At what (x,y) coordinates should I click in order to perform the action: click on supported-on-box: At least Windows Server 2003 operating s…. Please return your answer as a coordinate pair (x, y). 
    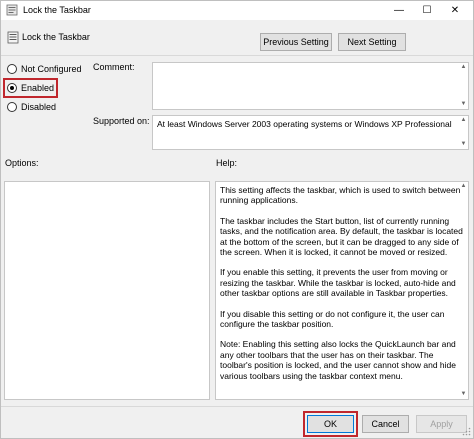
    Looking at the image, I should click on (310, 132).